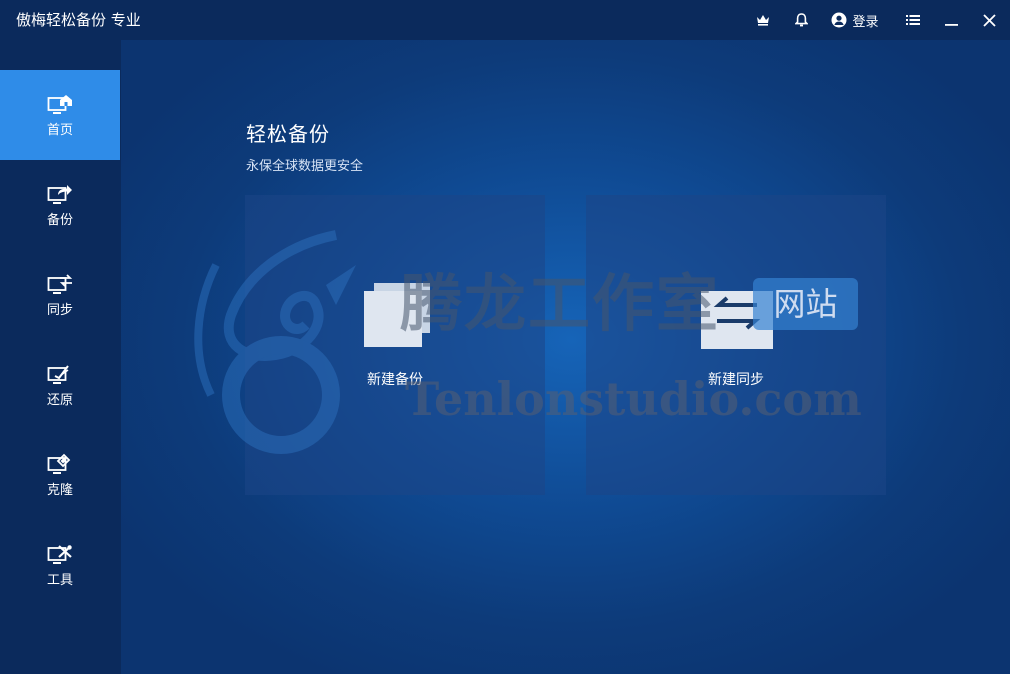  I want to click on sidebar-item-restore: 还原, so click(60, 385).